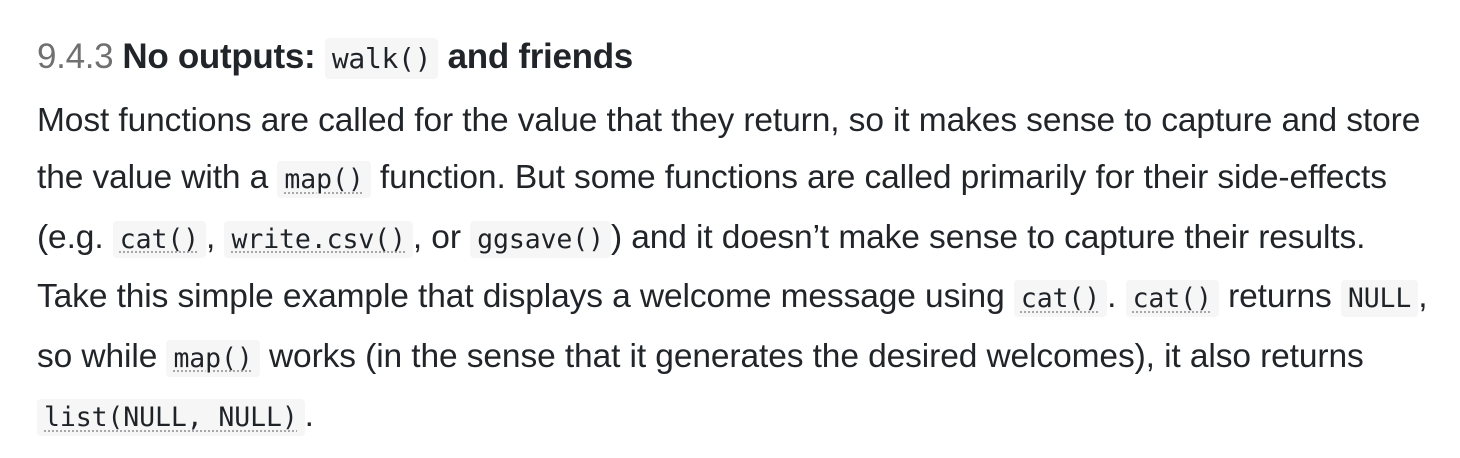 The height and width of the screenshot is (458, 1460). I want to click on map-function-link: map(), so click(324, 179).